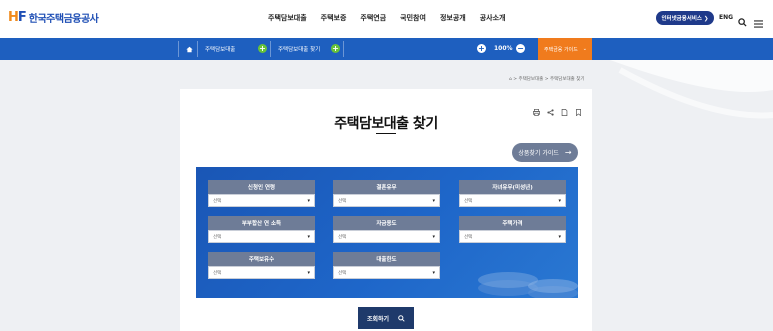 This screenshot has height=331, width=773. I want to click on search-submit-button: 조회하기, so click(386, 318).